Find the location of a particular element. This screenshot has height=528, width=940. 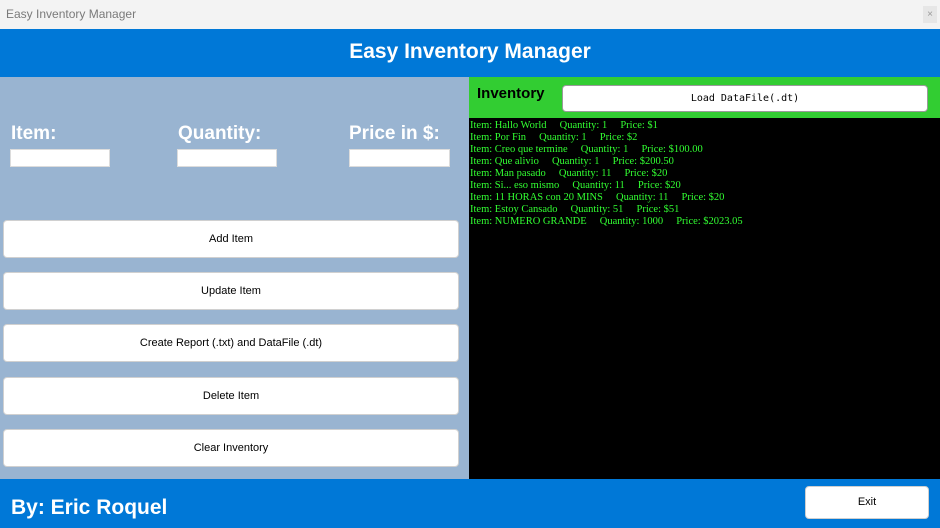

app-header: Easy Inventory Manager is located at coordinates (470, 53).